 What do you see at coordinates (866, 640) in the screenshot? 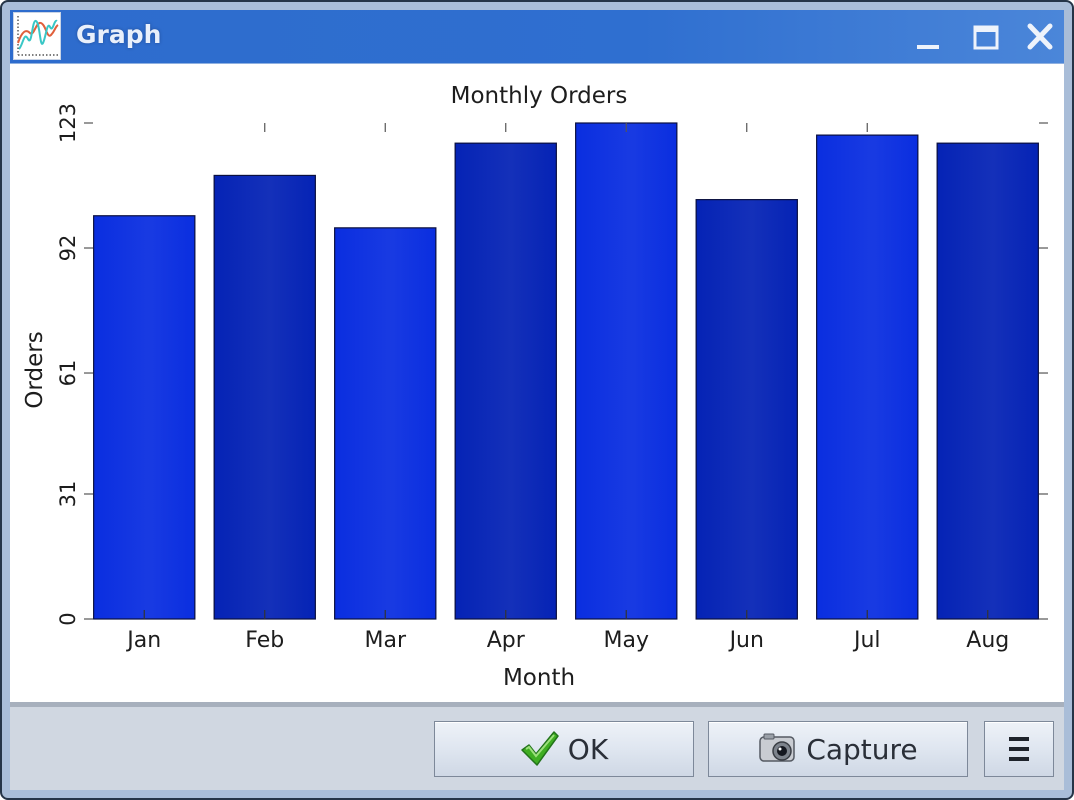
I see `x-tick-label: Jul` at bounding box center [866, 640].